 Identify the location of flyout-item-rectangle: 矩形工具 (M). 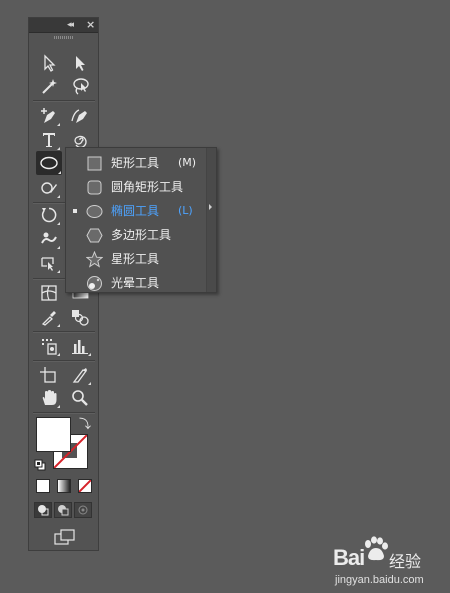
(136, 163).